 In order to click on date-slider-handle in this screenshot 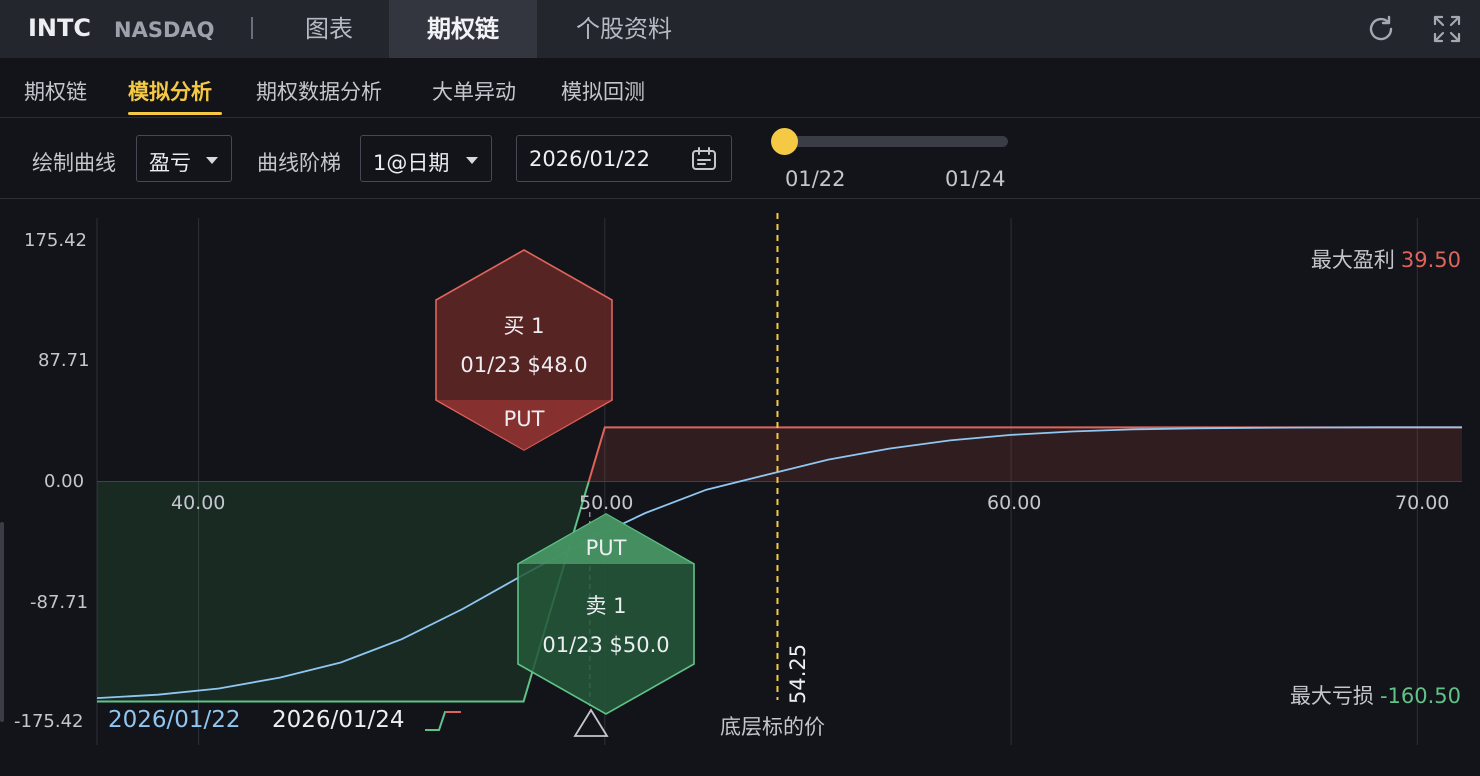, I will do `click(784, 141)`.